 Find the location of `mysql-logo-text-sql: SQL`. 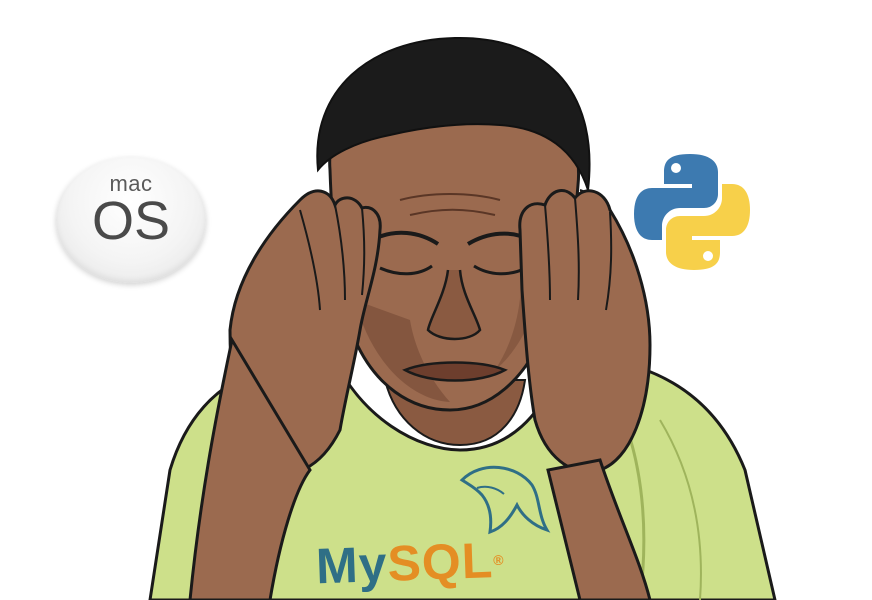

mysql-logo-text-sql: SQL is located at coordinates (440, 562).